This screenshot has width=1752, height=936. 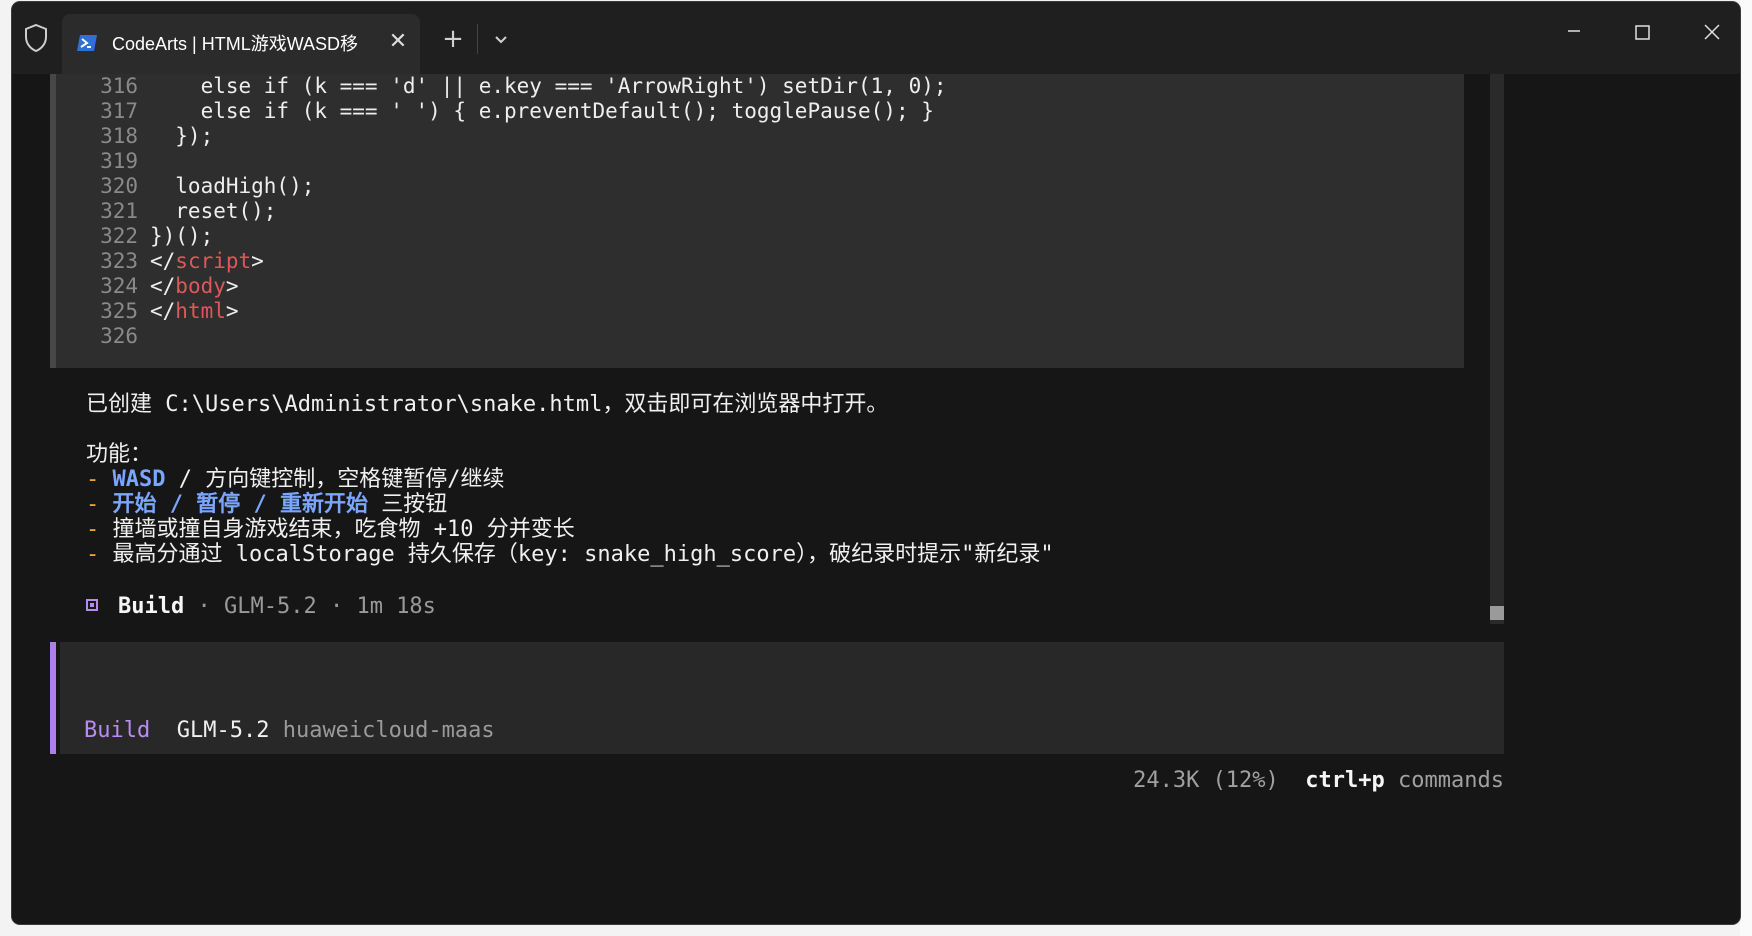 What do you see at coordinates (235, 44) in the screenshot?
I see `tab-title: CodeArts | HTML游戏WASD移` at bounding box center [235, 44].